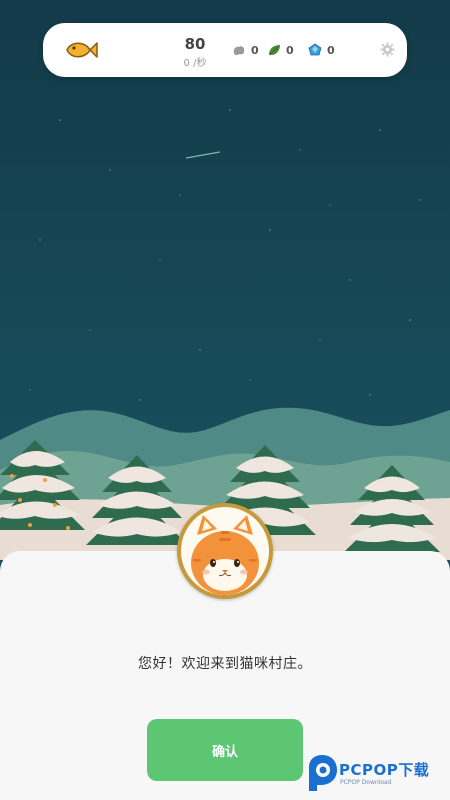 Image resolution: width=450 pixels, height=800 pixels. I want to click on watermark-sub: PCPOP Download, so click(366, 782).